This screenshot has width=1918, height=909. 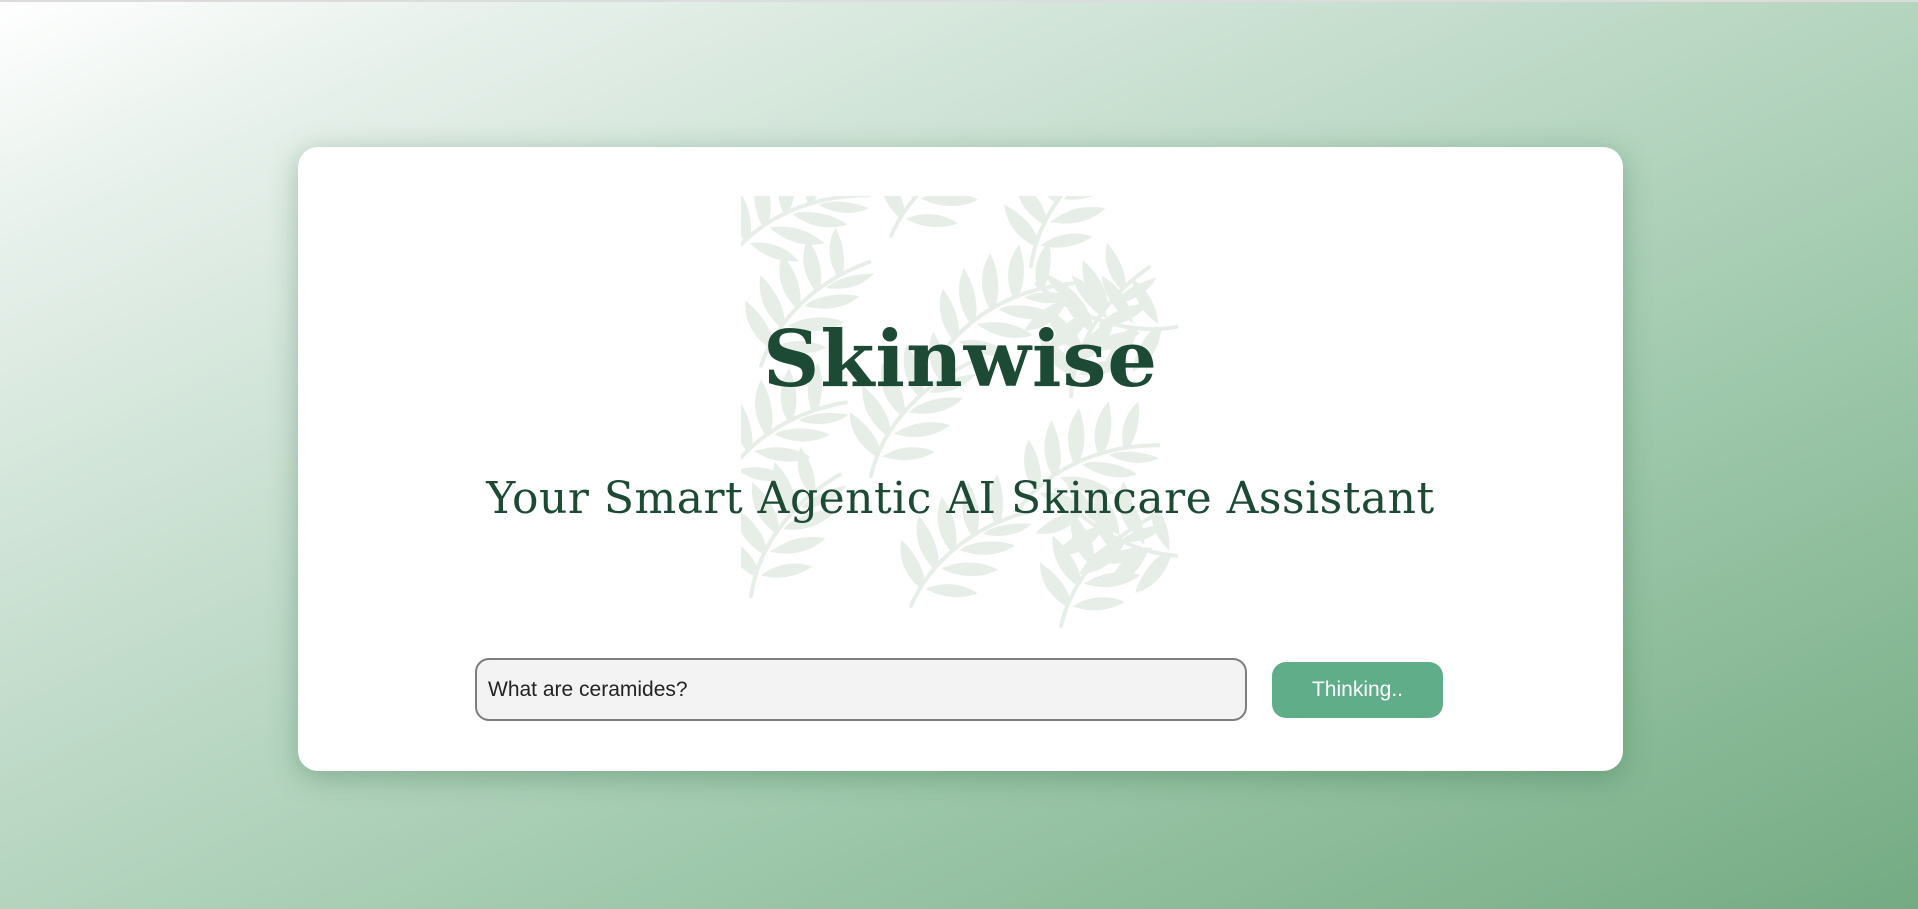 I want to click on question-input, so click(x=861, y=689).